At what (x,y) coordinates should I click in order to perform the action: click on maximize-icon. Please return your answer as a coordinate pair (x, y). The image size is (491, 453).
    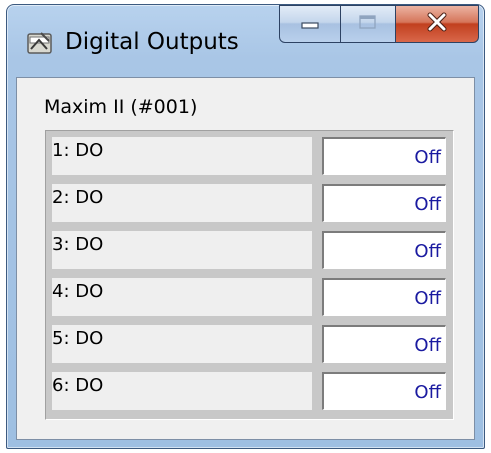
    Looking at the image, I should click on (368, 24).